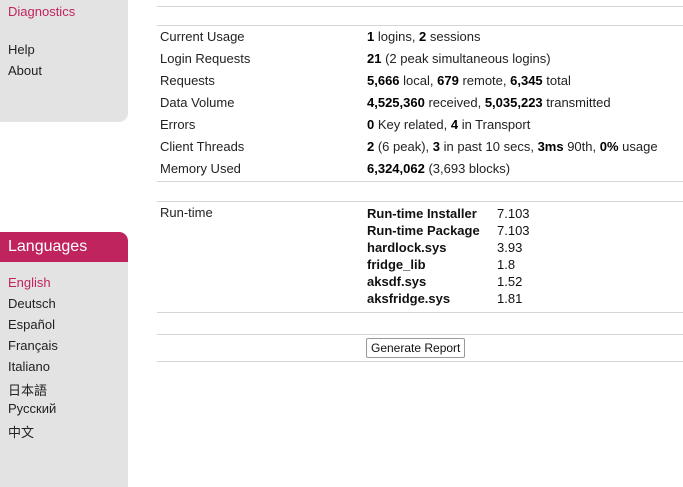 The height and width of the screenshot is (487, 683). What do you see at coordinates (454, 124) in the screenshot?
I see `stat-value-number: 4` at bounding box center [454, 124].